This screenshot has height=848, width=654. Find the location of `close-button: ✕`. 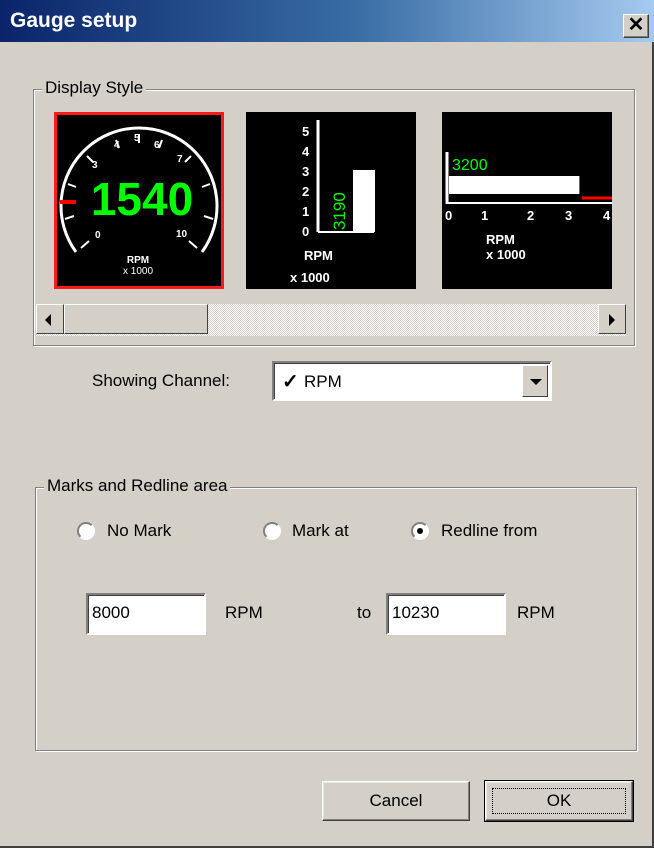

close-button: ✕ is located at coordinates (636, 26).